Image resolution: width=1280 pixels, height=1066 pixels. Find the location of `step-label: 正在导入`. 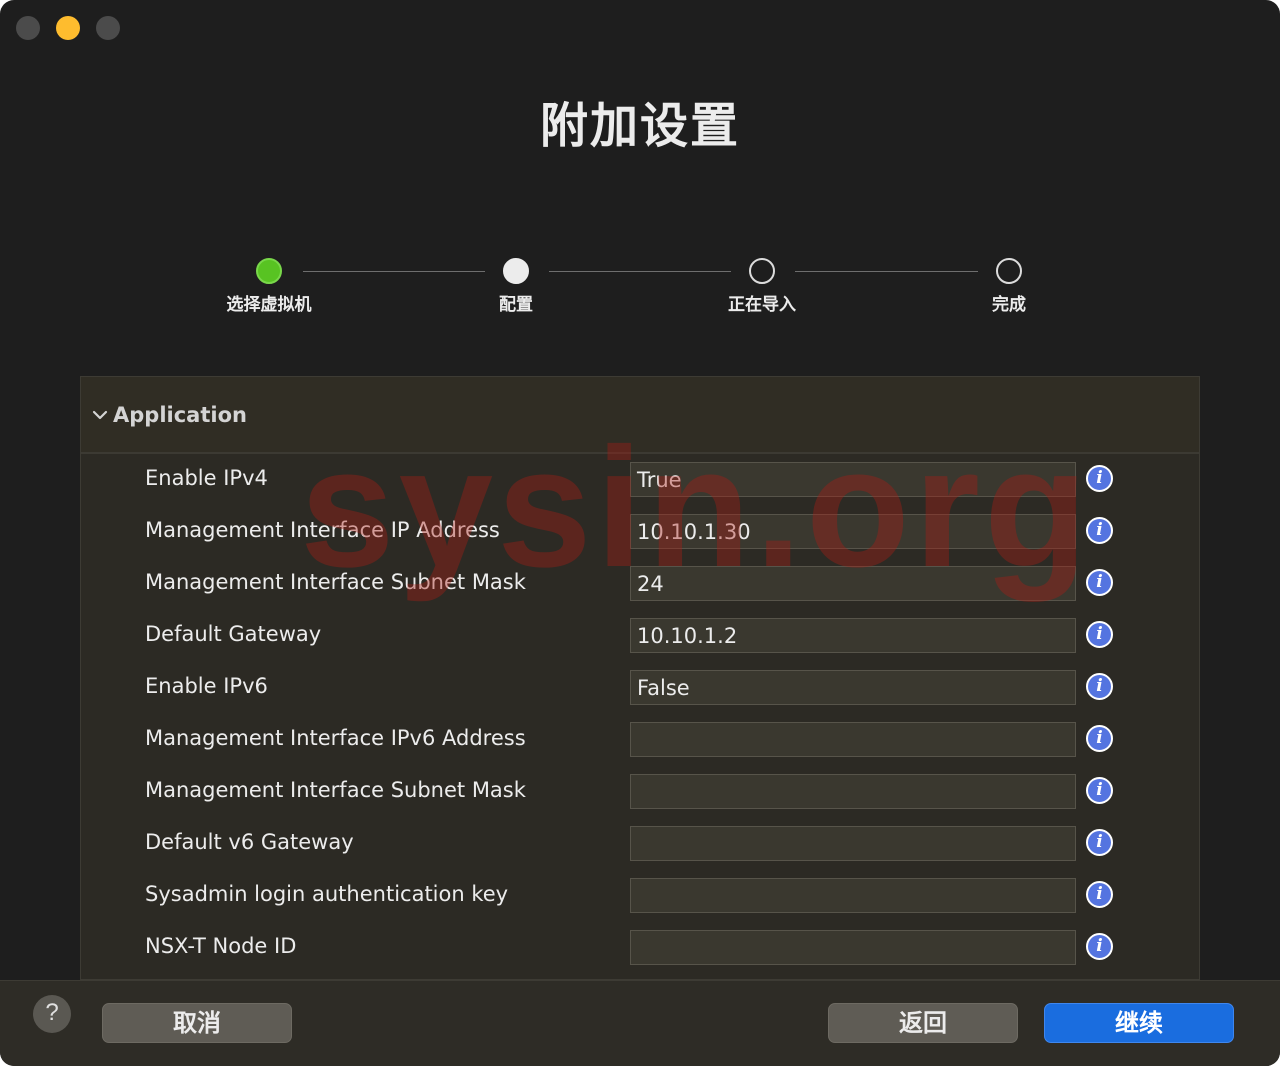

step-label: 正在导入 is located at coordinates (762, 305).